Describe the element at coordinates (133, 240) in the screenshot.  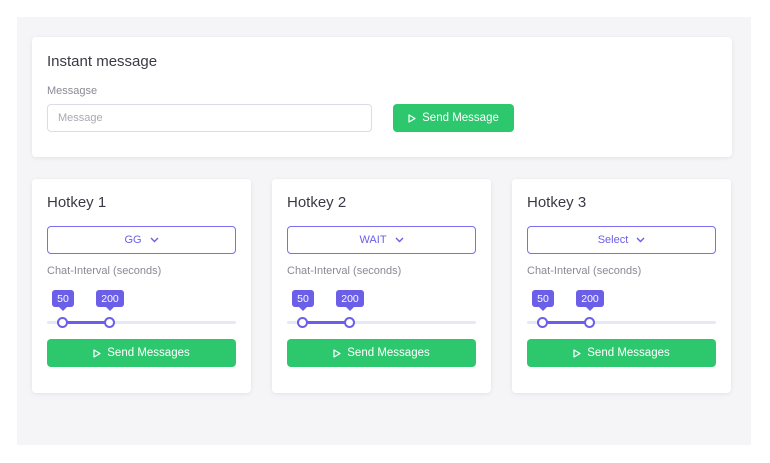
I see `select-value: GG` at that location.